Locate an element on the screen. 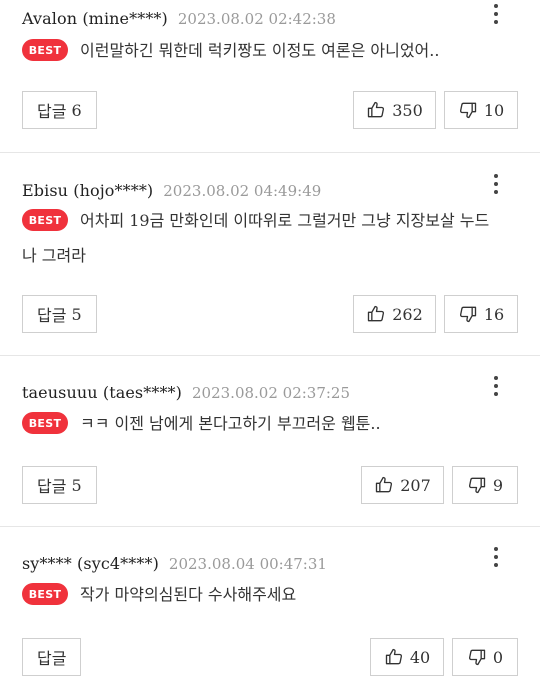 This screenshot has width=540, height=684. comment-text: 작가 마약의심된다 수사해주세요 is located at coordinates (188, 594).